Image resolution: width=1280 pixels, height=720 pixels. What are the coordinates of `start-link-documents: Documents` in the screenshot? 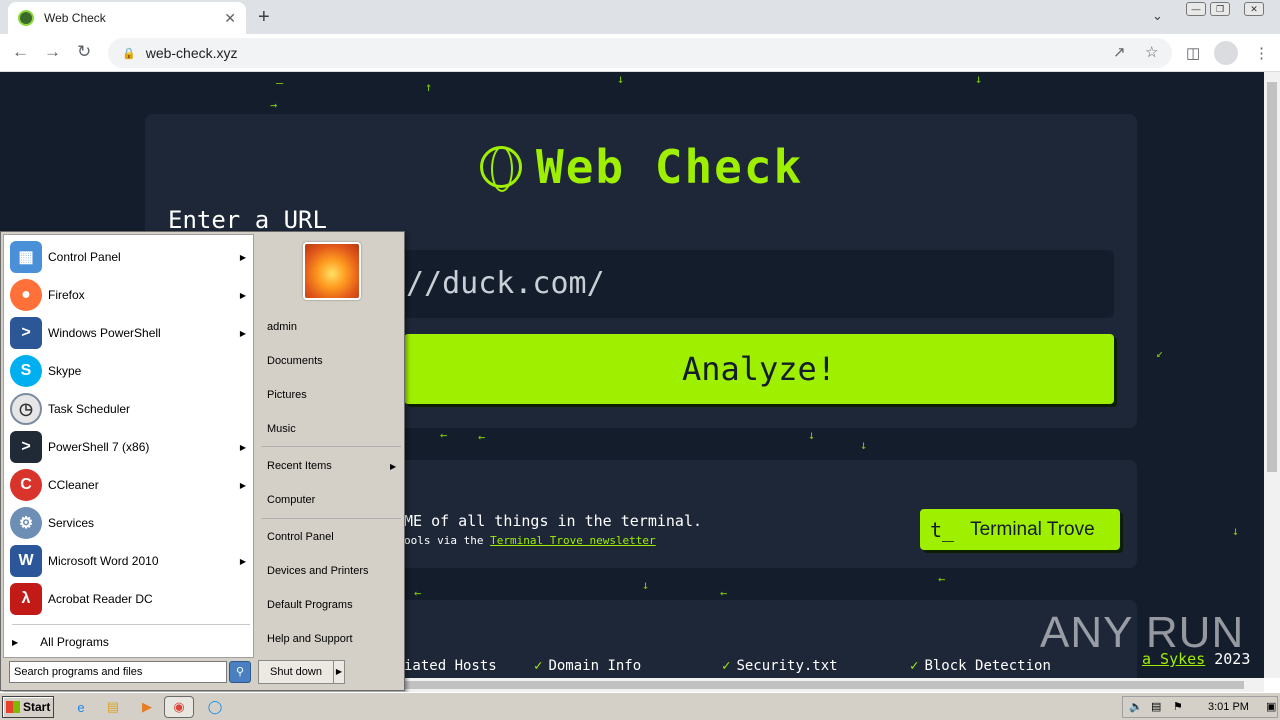 It's located at (295, 361).